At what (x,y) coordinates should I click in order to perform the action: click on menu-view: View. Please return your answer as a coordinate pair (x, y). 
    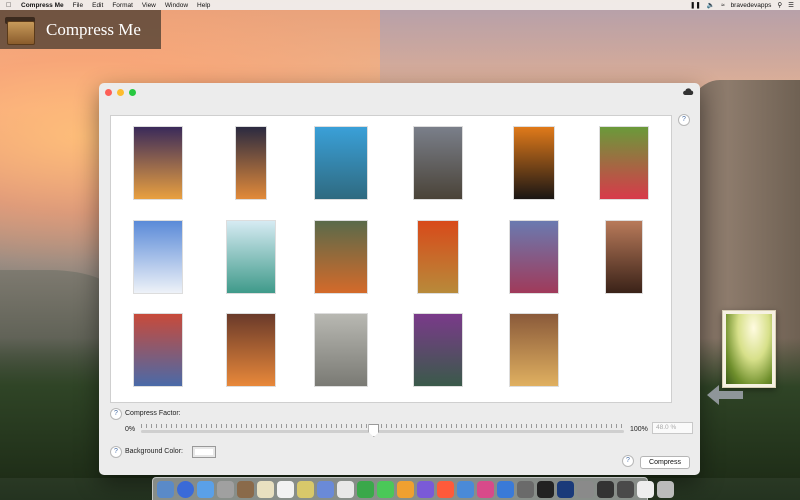
    Looking at the image, I should click on (149, 5).